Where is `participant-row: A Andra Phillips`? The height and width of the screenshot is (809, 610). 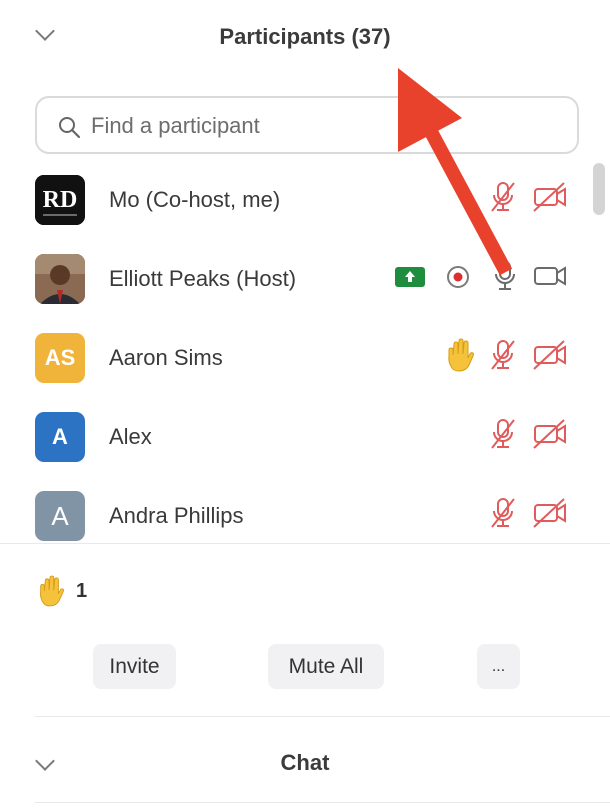 participant-row: A Andra Phillips is located at coordinates (295, 509).